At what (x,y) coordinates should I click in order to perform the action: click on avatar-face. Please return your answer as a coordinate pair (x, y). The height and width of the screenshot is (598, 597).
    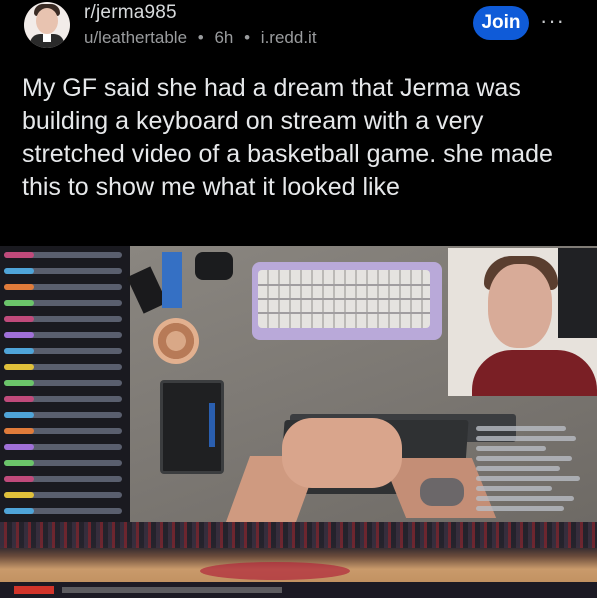
    Looking at the image, I should click on (47, 21).